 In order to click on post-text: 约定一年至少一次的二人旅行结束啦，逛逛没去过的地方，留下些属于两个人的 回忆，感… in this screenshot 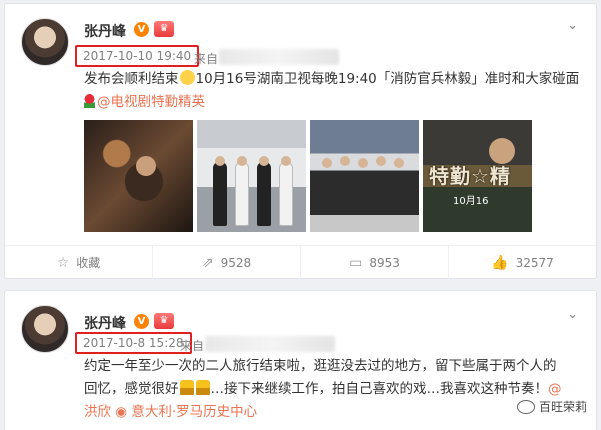, I will do `click(334, 389)`.